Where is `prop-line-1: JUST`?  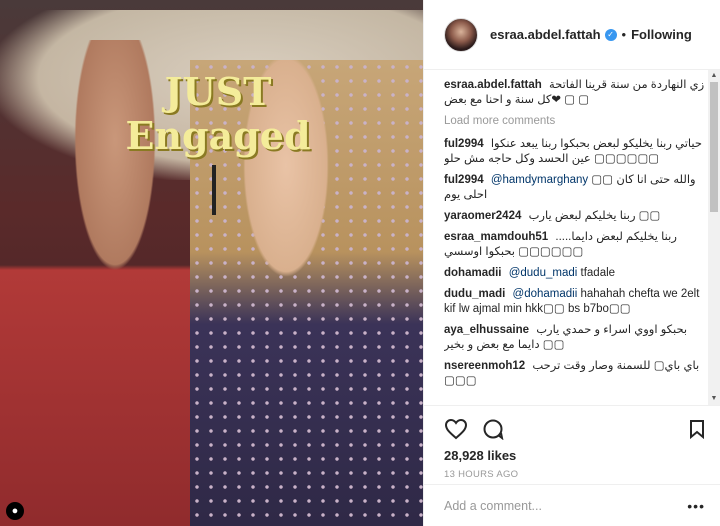 prop-line-1: JUST is located at coordinates (218, 91).